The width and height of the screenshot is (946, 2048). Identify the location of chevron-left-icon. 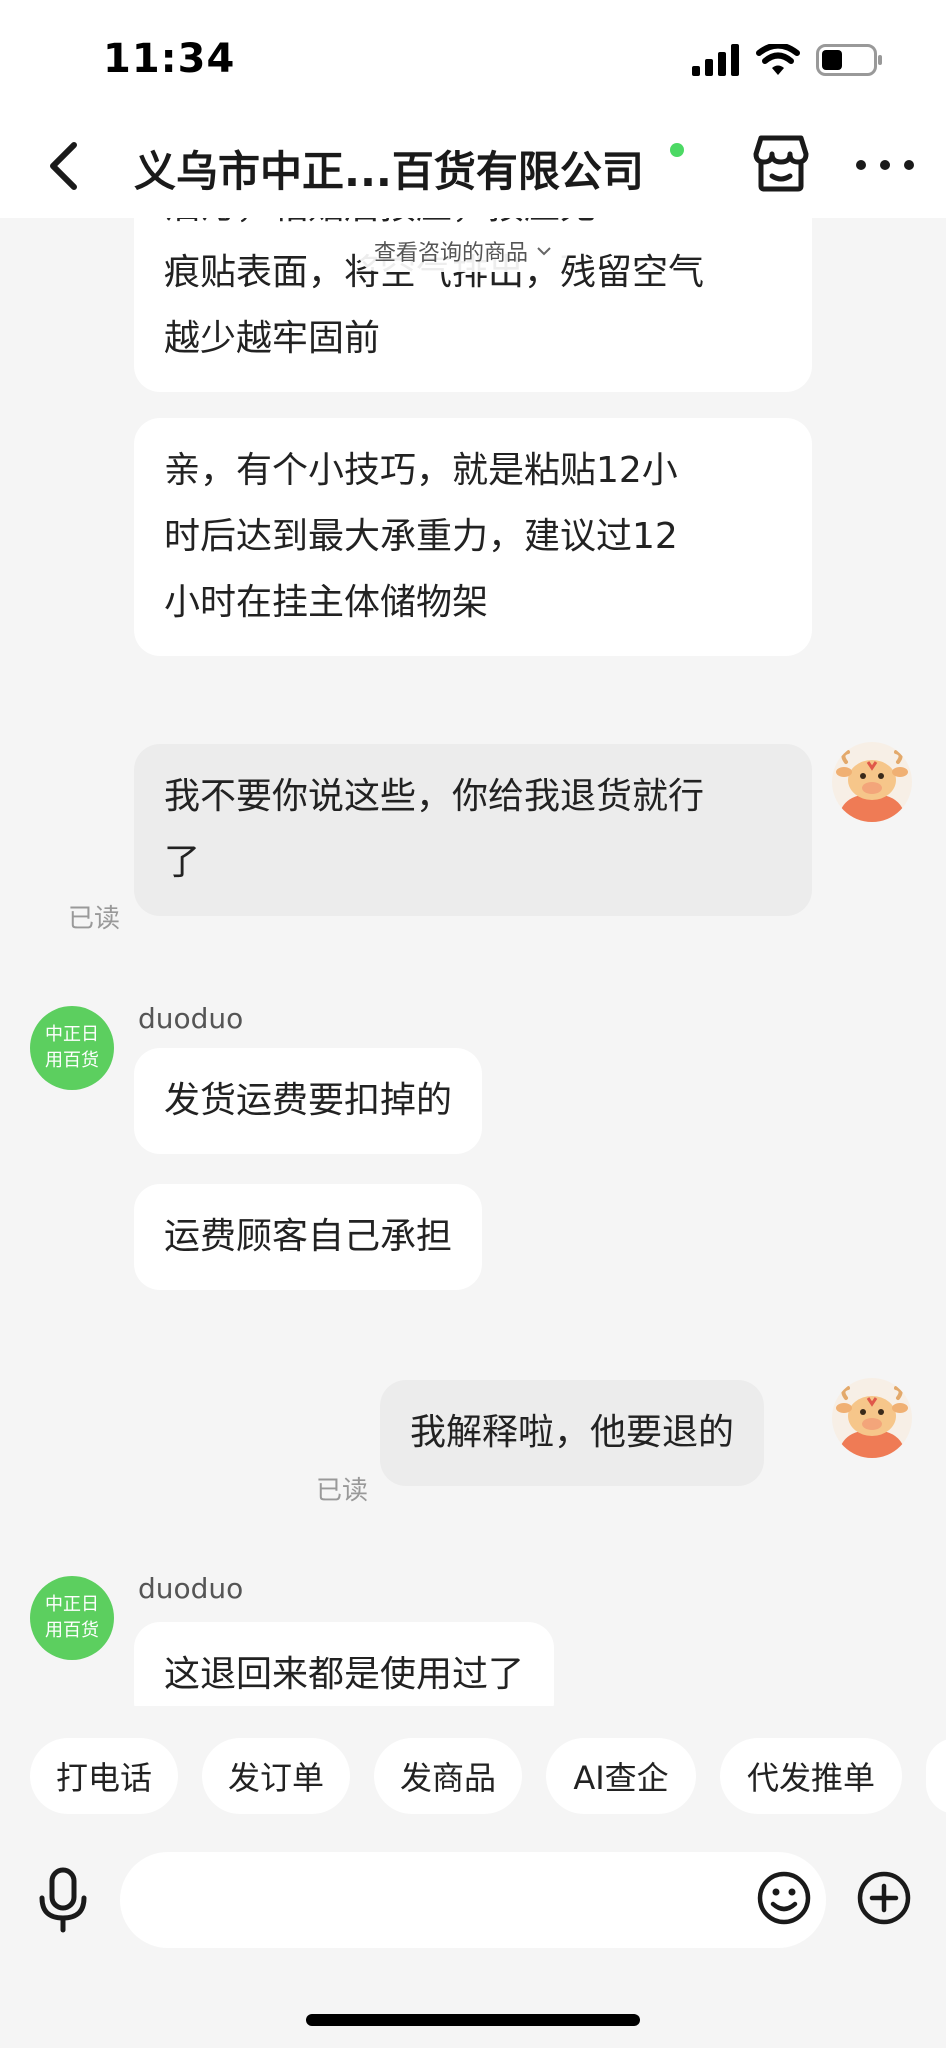
(63, 166).